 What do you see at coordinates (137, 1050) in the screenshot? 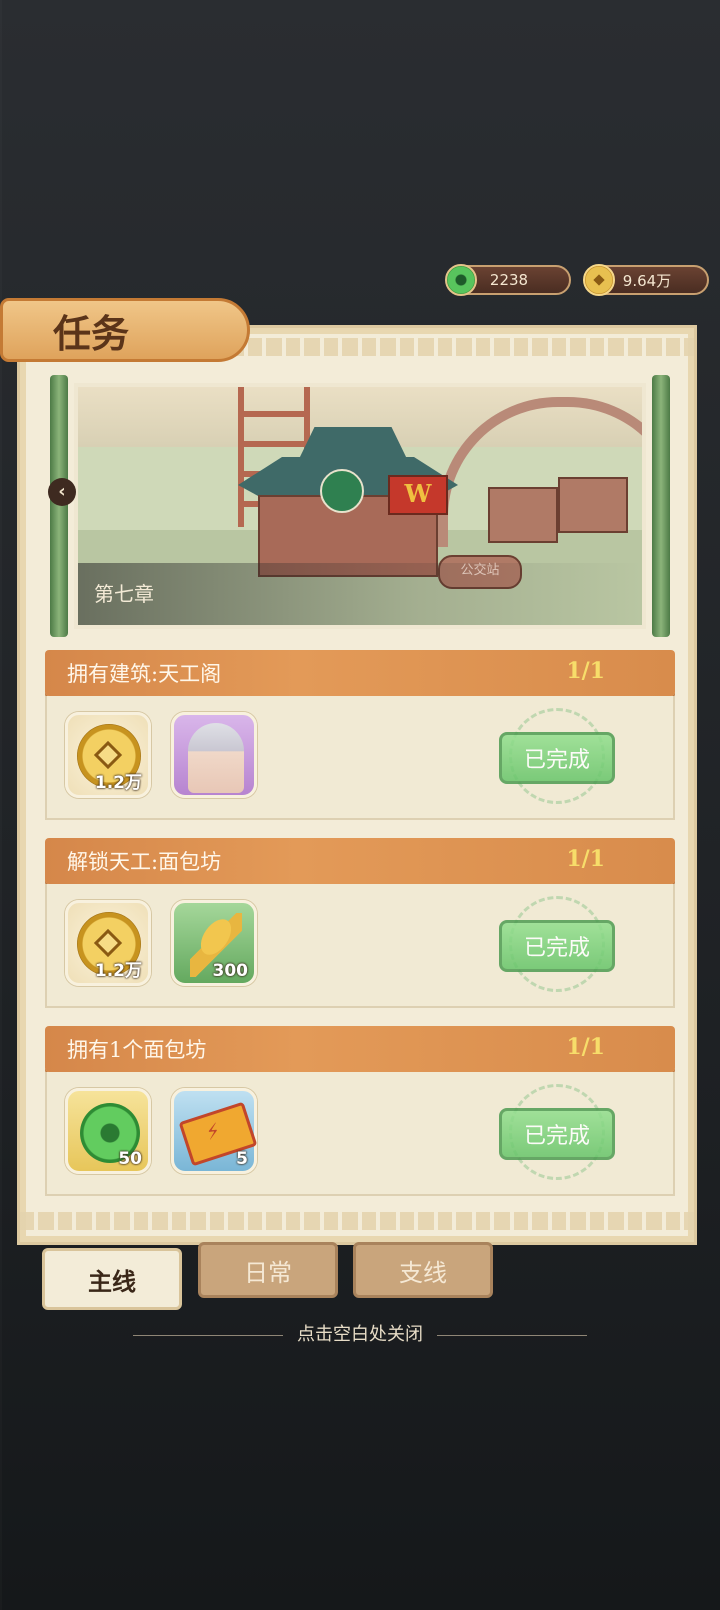
I see `task-title: 拥有1个面包坊` at bounding box center [137, 1050].